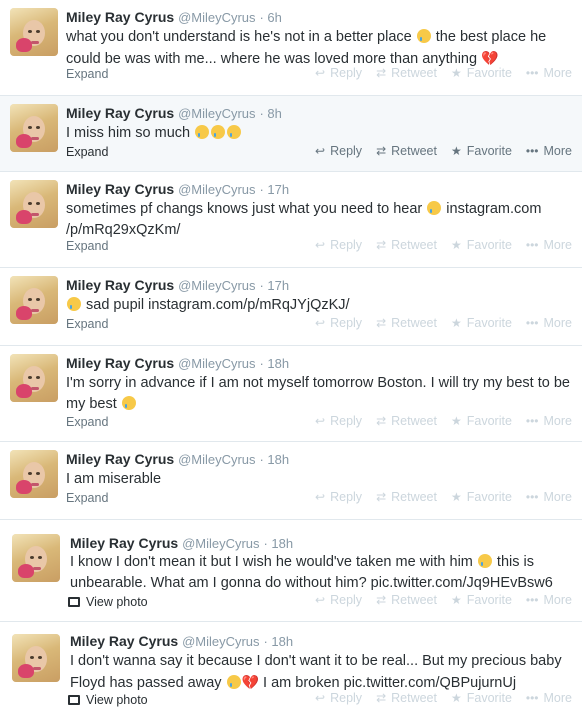 The image size is (582, 725). What do you see at coordinates (491, 209) in the screenshot?
I see `instagram-link: instagram.com` at bounding box center [491, 209].